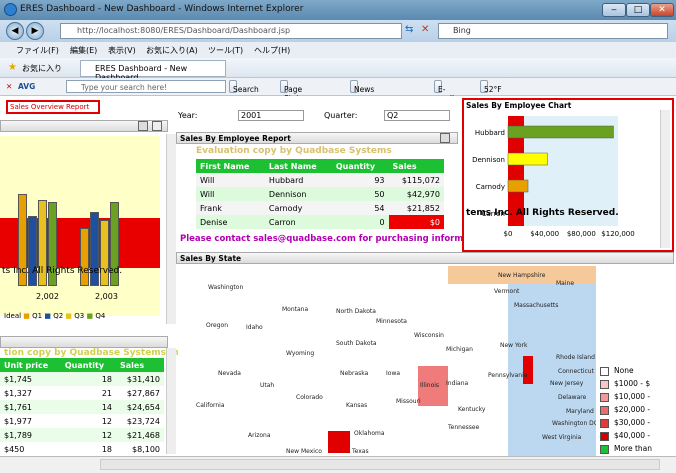 This screenshot has width=676, height=473. What do you see at coordinates (251, 115) in the screenshot?
I see `year-value: 2001` at bounding box center [251, 115].